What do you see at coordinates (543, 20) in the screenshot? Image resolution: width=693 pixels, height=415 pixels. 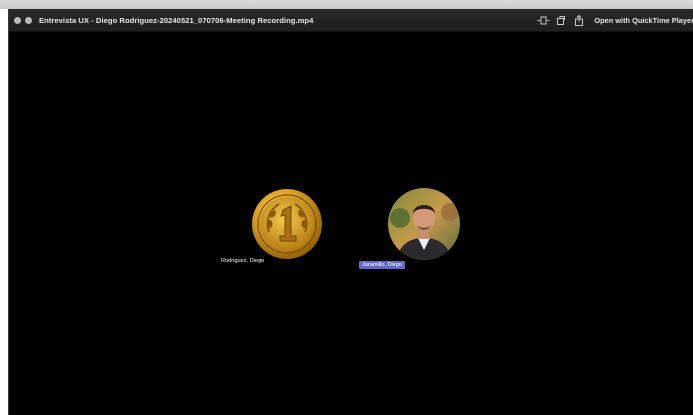 I see `adjust-icon` at bounding box center [543, 20].